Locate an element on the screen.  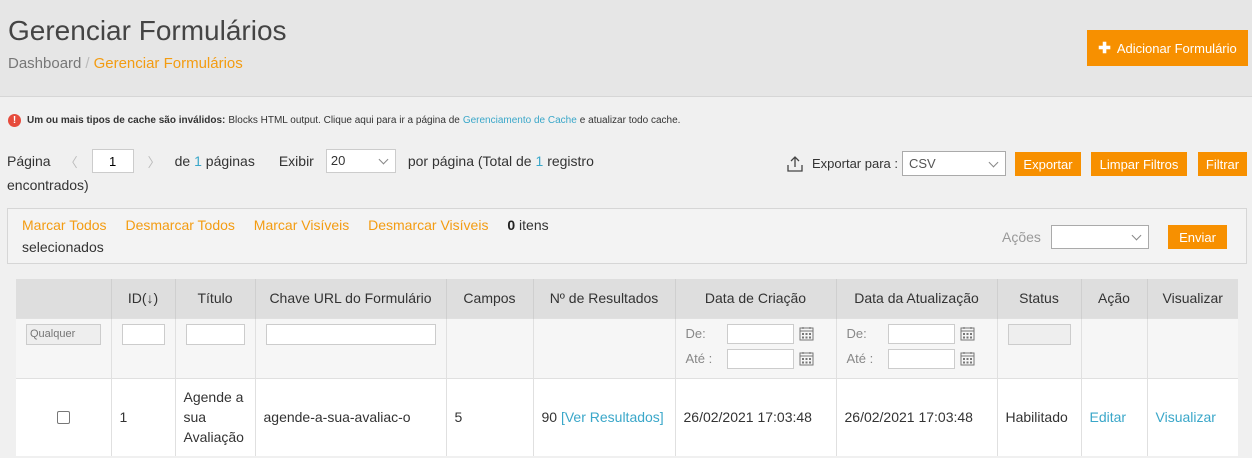
filter-button: Filtrar is located at coordinates (1222, 164).